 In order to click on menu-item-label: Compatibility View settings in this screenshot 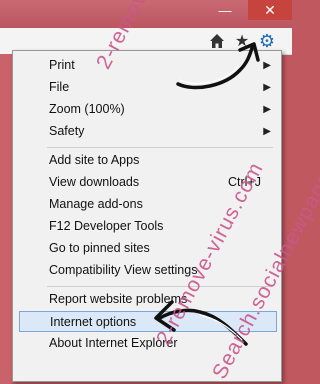, I will do `click(123, 270)`.